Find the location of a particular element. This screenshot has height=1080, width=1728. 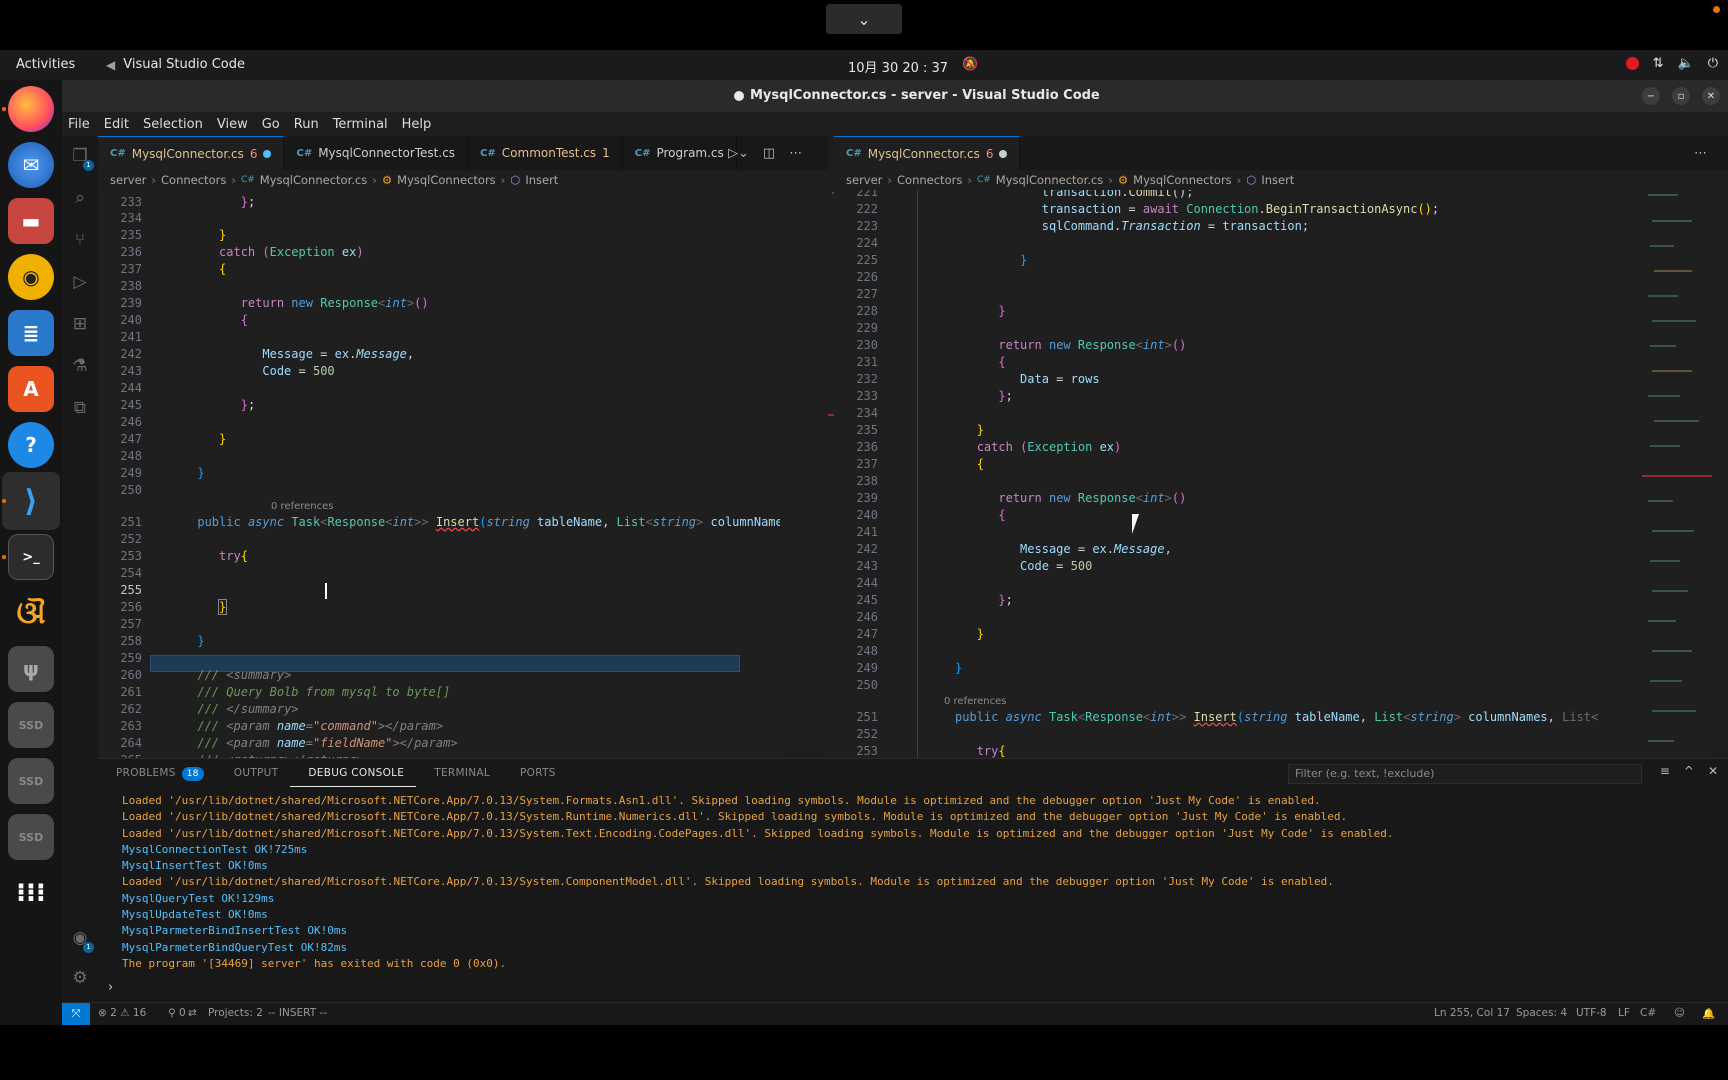

ports-status: ⚲ 0 is located at coordinates (177, 1013).